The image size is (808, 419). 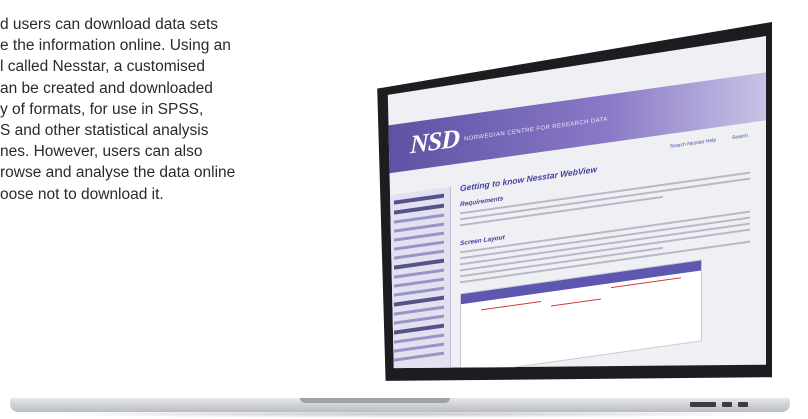 What do you see at coordinates (375, 400) in the screenshot?
I see `laptop-notch` at bounding box center [375, 400].